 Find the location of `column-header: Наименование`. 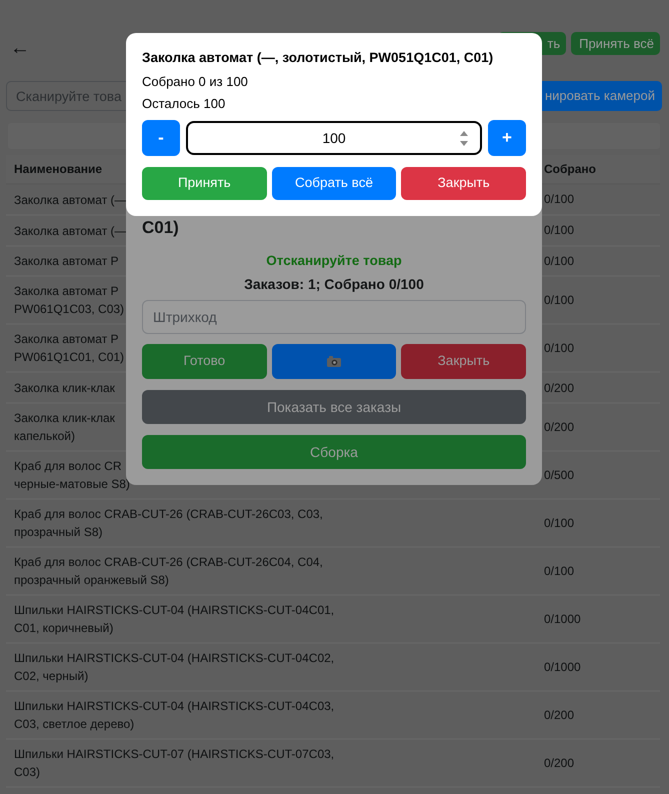

column-header: Наименование is located at coordinates (58, 169).